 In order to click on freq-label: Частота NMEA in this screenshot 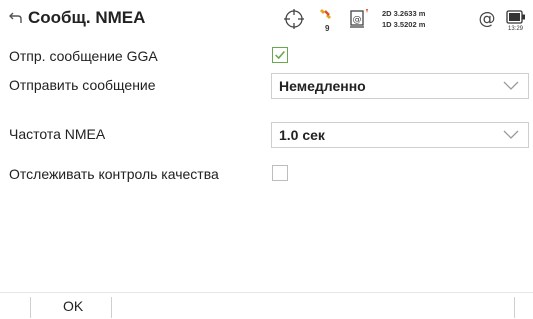, I will do `click(57, 134)`.